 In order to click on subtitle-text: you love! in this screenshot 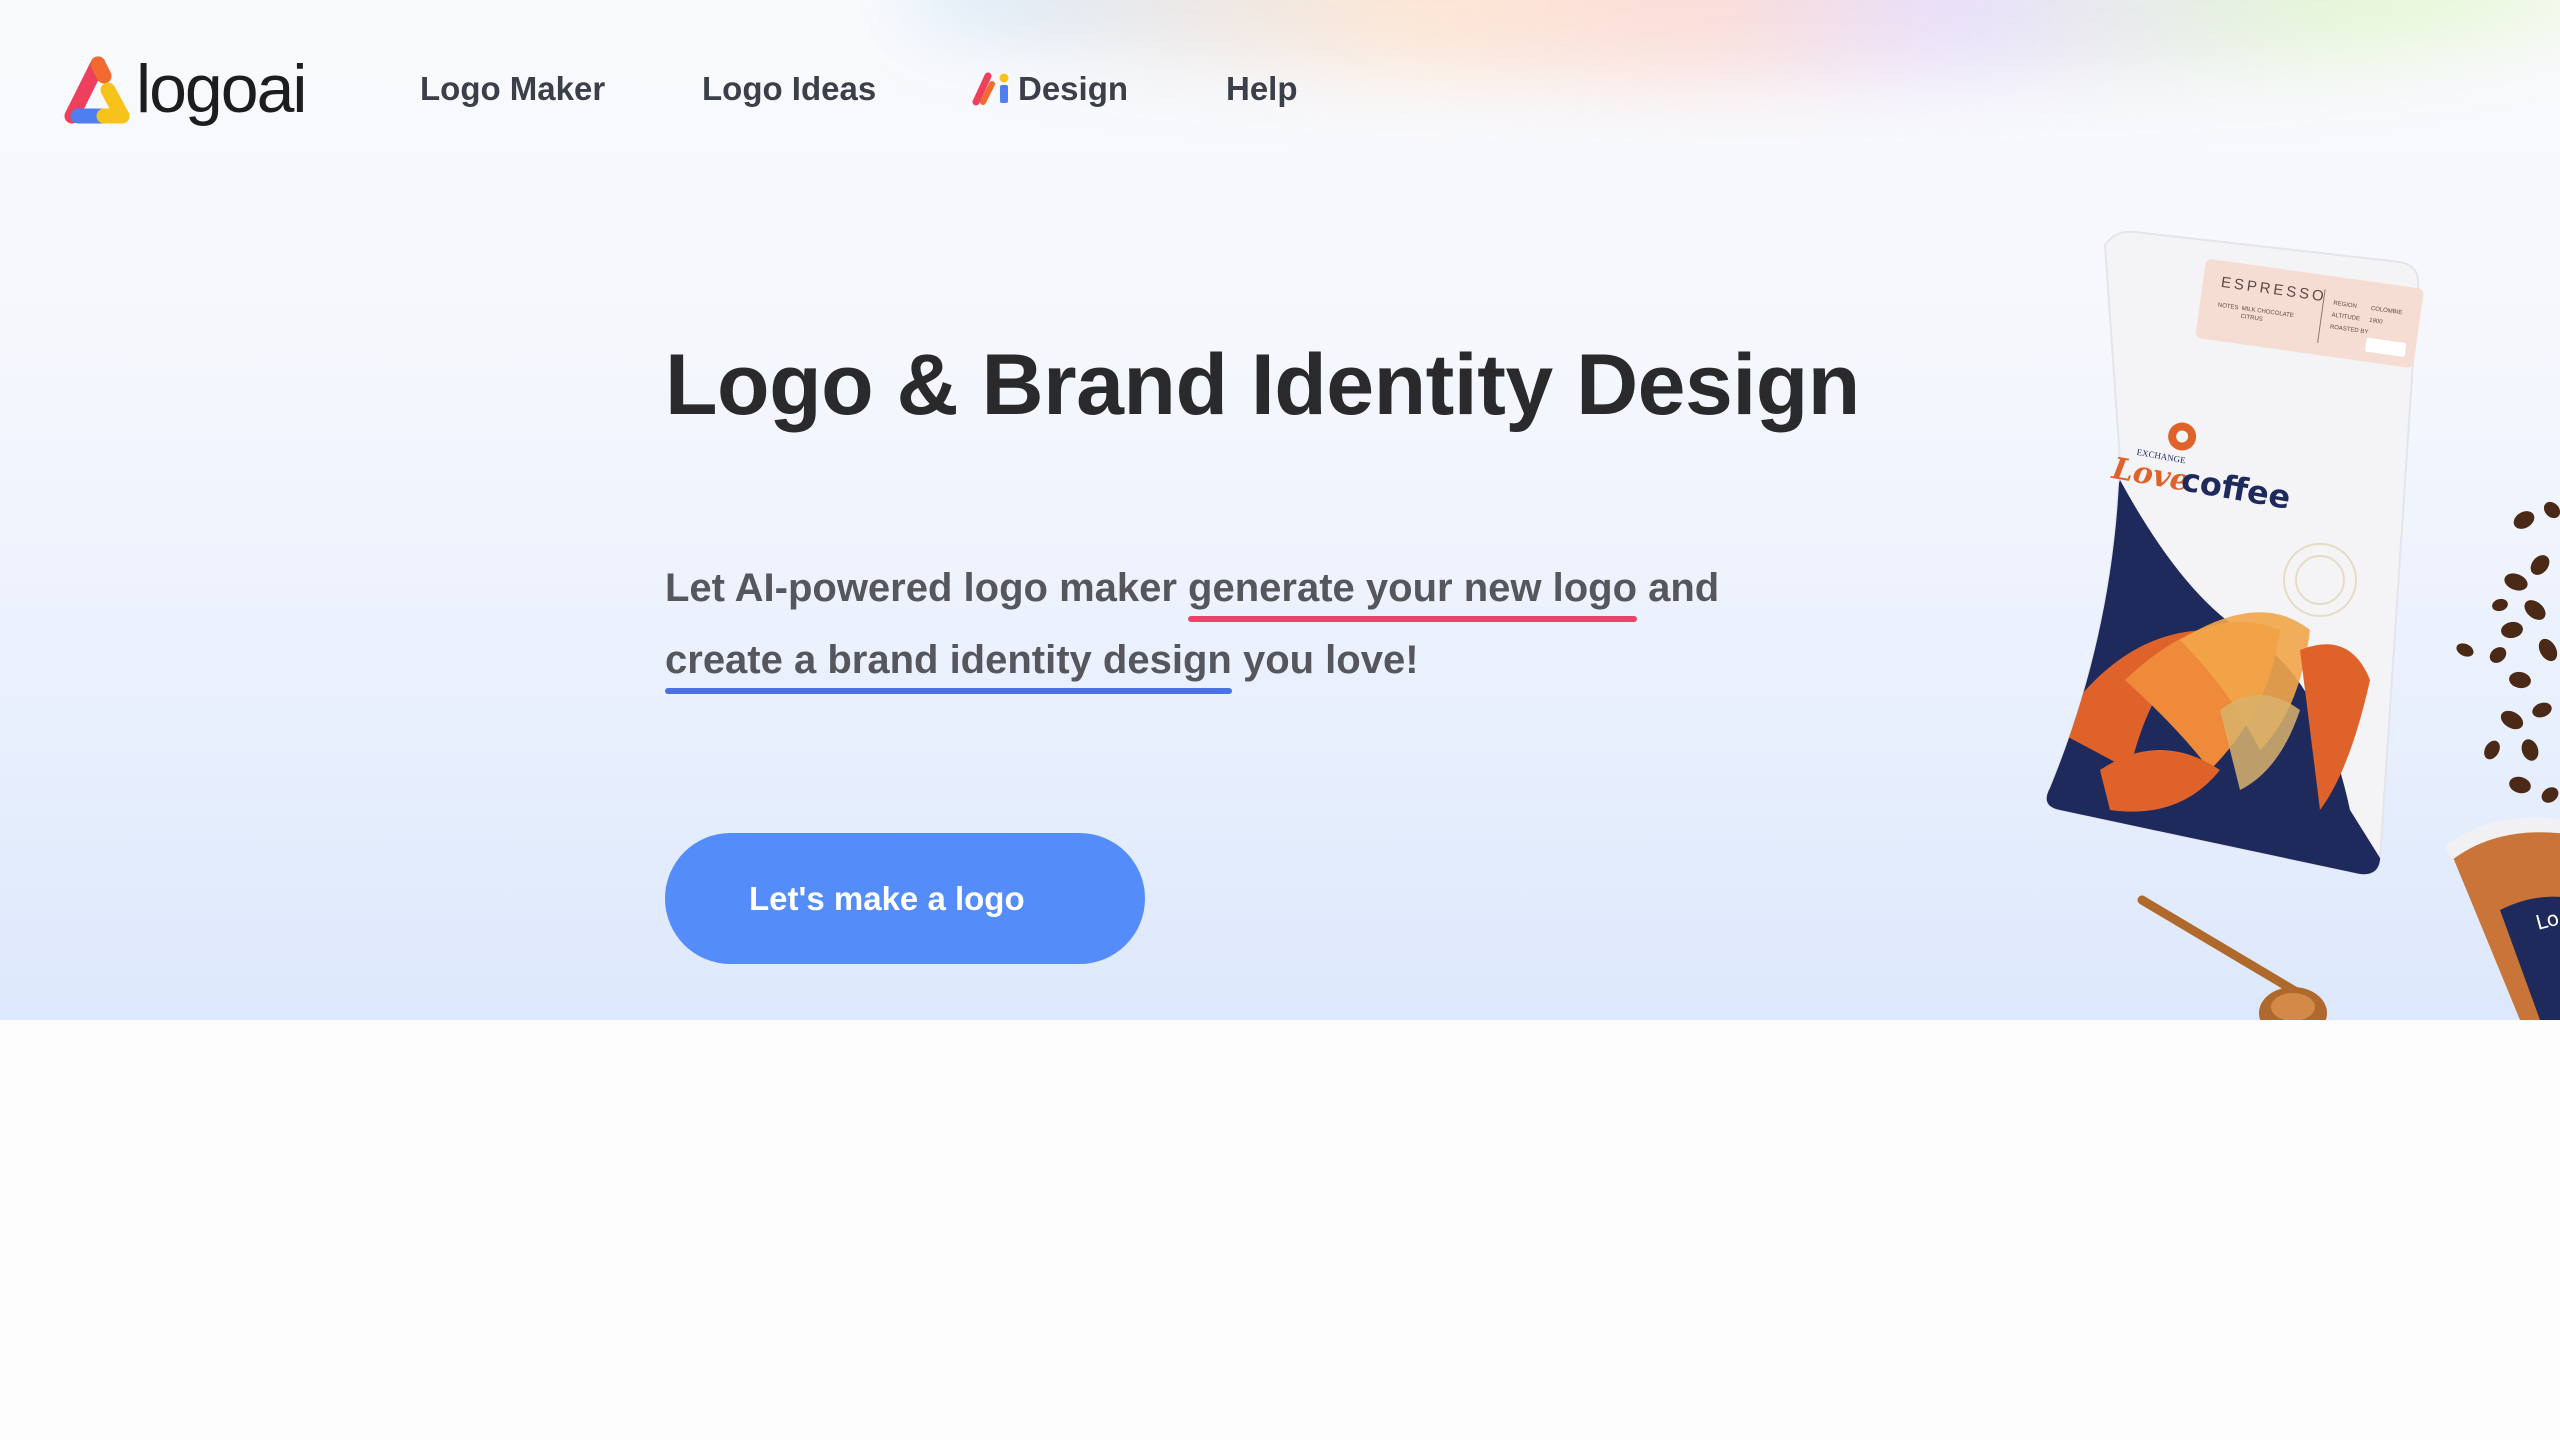, I will do `click(1325, 660)`.